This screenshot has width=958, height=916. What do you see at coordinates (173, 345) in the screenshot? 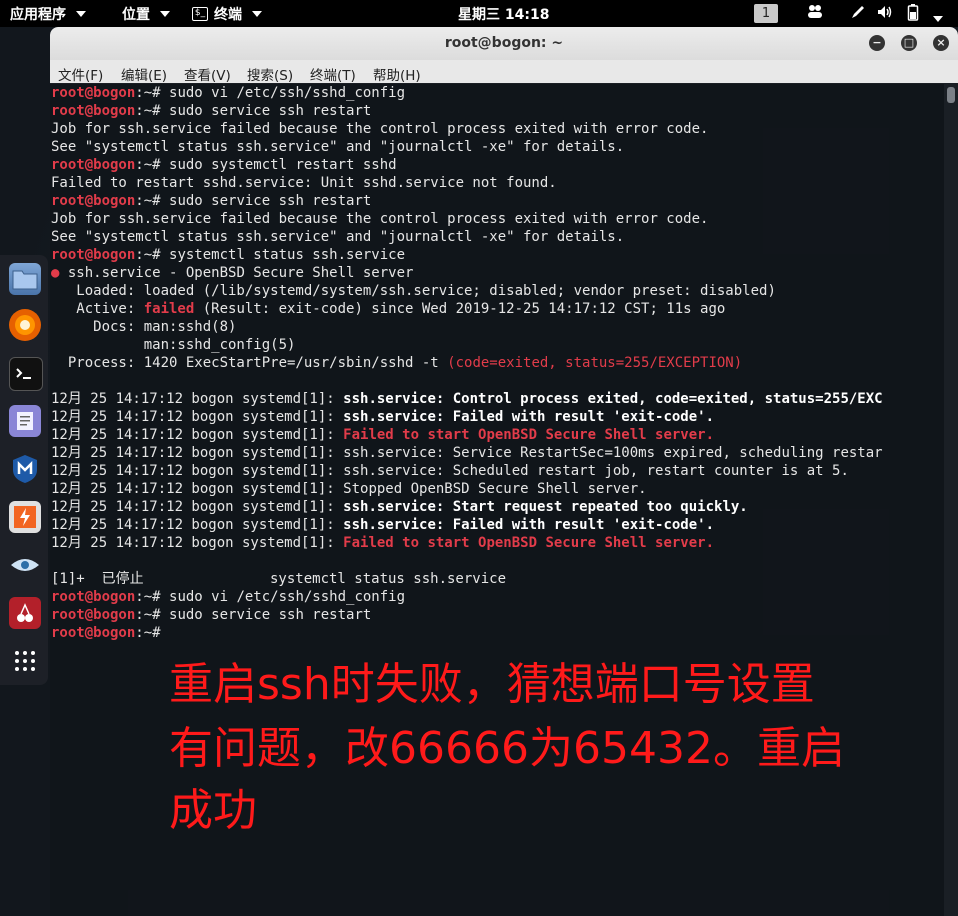
I see `terminal-line: man:sshd_config(5)` at bounding box center [173, 345].